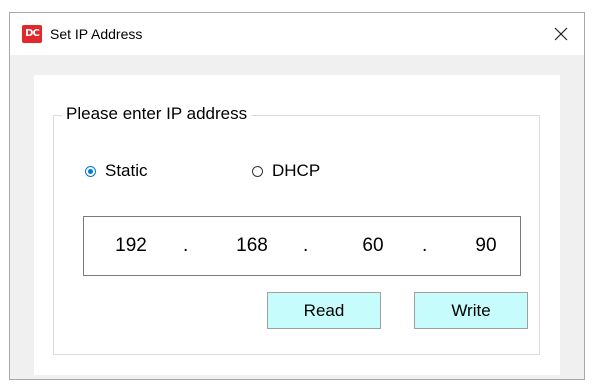  Describe the element at coordinates (131, 246) in the screenshot. I see `ip-octet-1: 192` at that location.